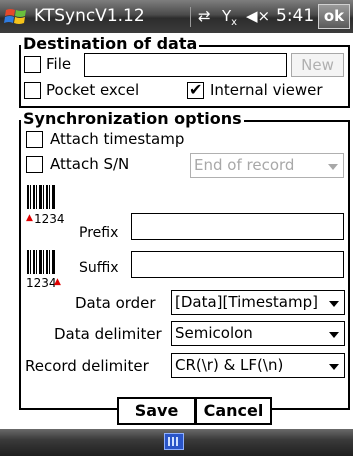  What do you see at coordinates (110, 43) in the screenshot?
I see `destination-legend: Destination of data` at bounding box center [110, 43].